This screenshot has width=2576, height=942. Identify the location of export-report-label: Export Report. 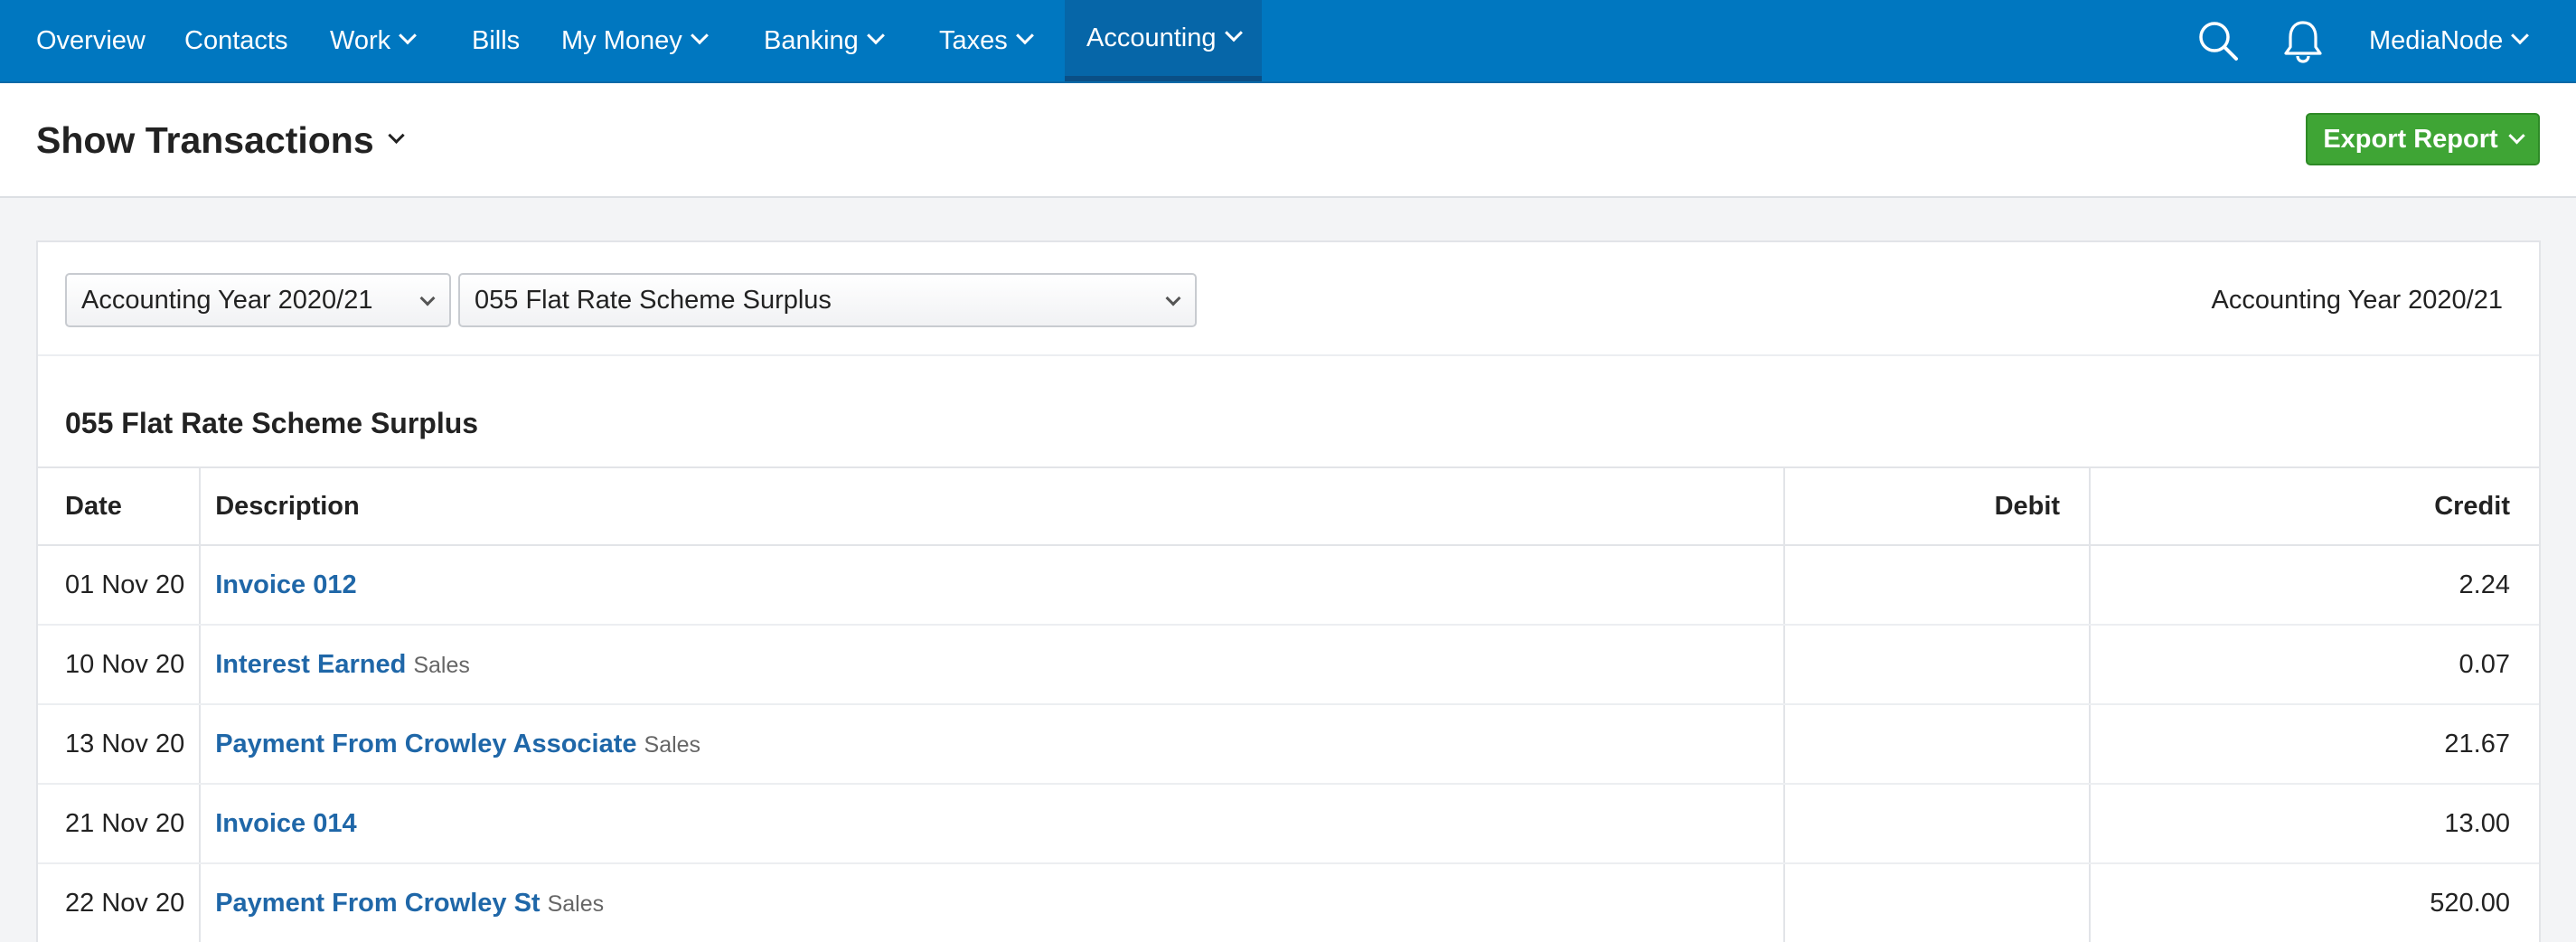
(2411, 139).